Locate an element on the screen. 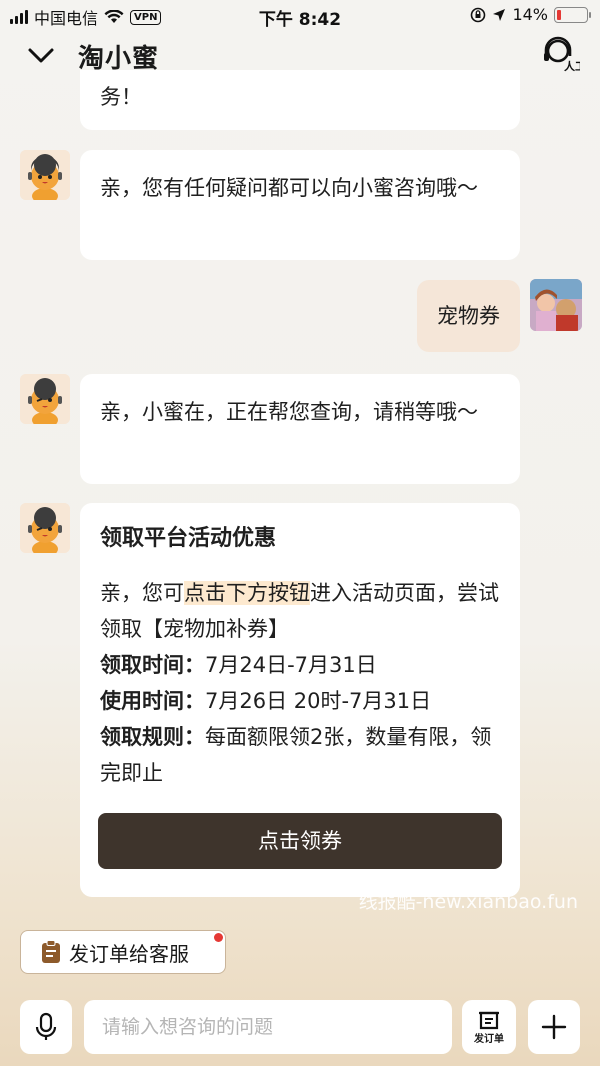  send-order-button: 发订单 is located at coordinates (489, 1027).